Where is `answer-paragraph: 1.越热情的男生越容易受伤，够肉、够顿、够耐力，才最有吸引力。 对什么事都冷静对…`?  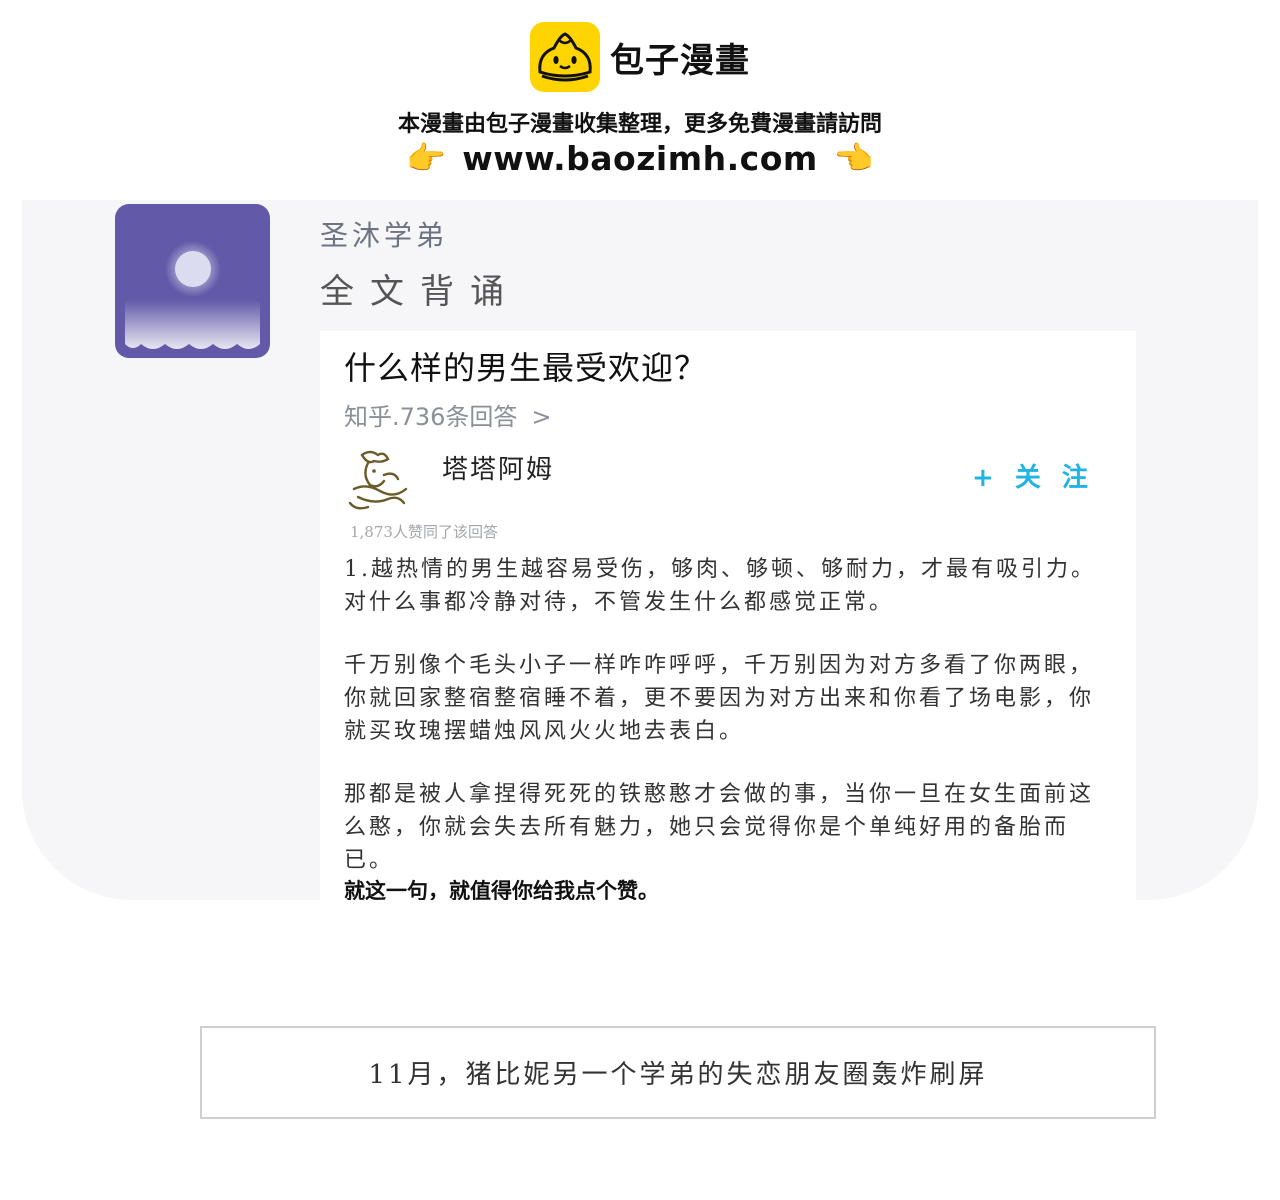 answer-paragraph: 1.越热情的男生越容易受伤，够肉、够顿、够耐力，才最有吸引力。 对什么事都冷静对… is located at coordinates (720, 586).